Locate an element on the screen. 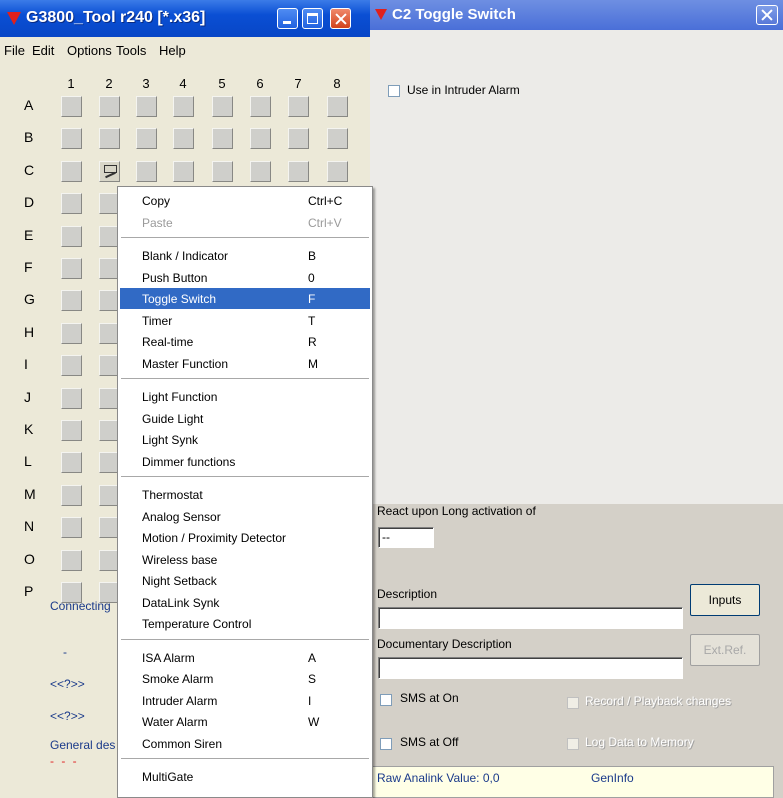 This screenshot has width=783, height=798. main-titlebar: G3800_Tool r240 [*.x36] is located at coordinates (185, 18).